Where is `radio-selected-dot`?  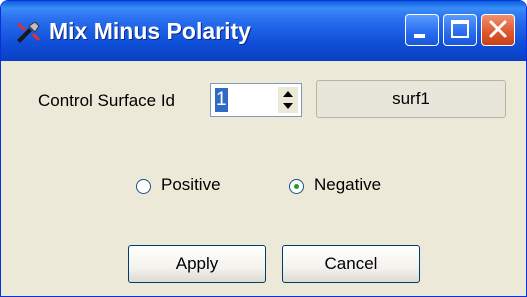 radio-selected-dot is located at coordinates (296, 186).